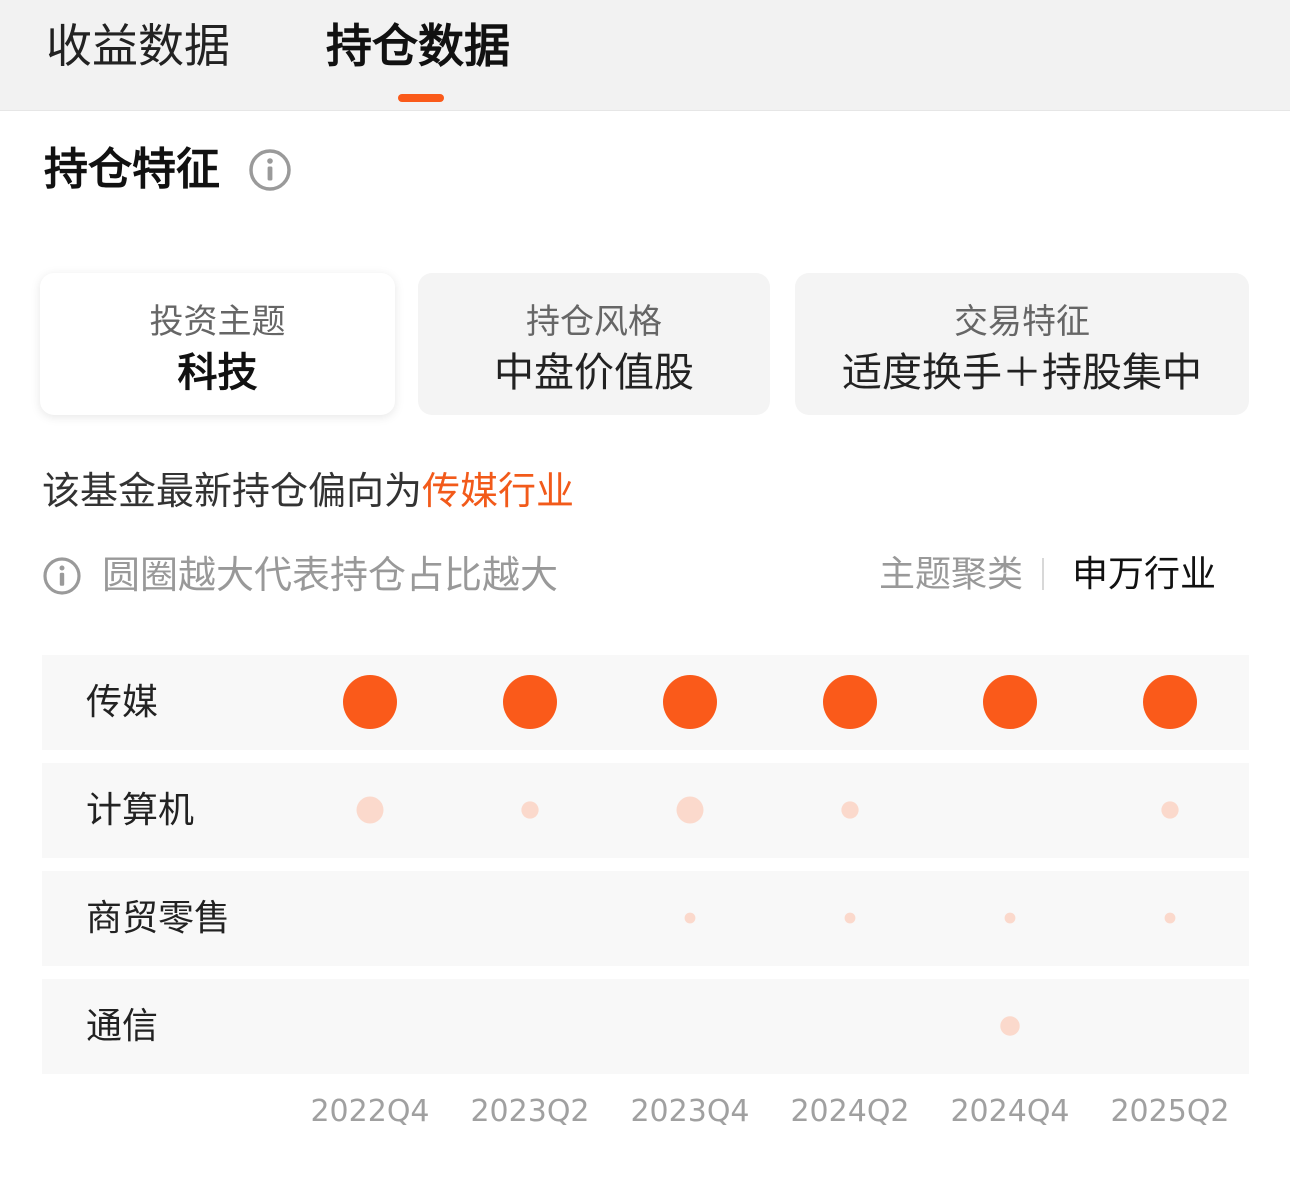  What do you see at coordinates (850, 1111) in the screenshot?
I see `x-tick-label: 2024Q2` at bounding box center [850, 1111].